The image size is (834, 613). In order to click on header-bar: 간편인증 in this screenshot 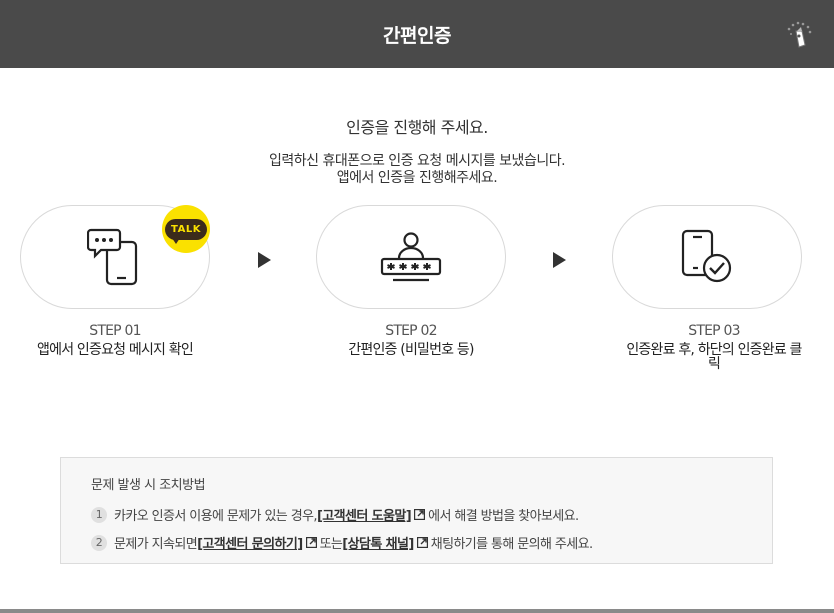, I will do `click(417, 34)`.